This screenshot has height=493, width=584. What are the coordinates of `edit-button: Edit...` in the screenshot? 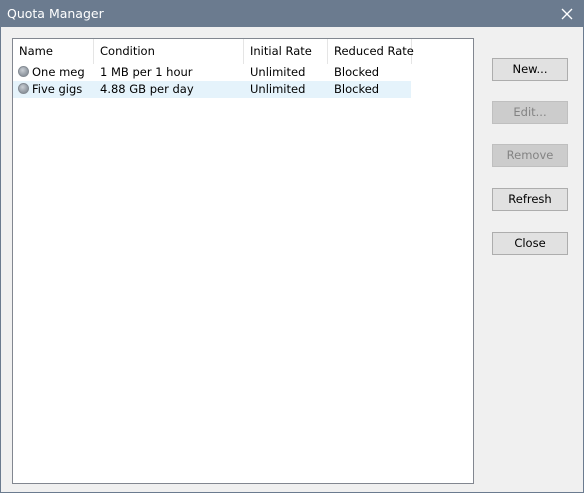 It's located at (530, 112).